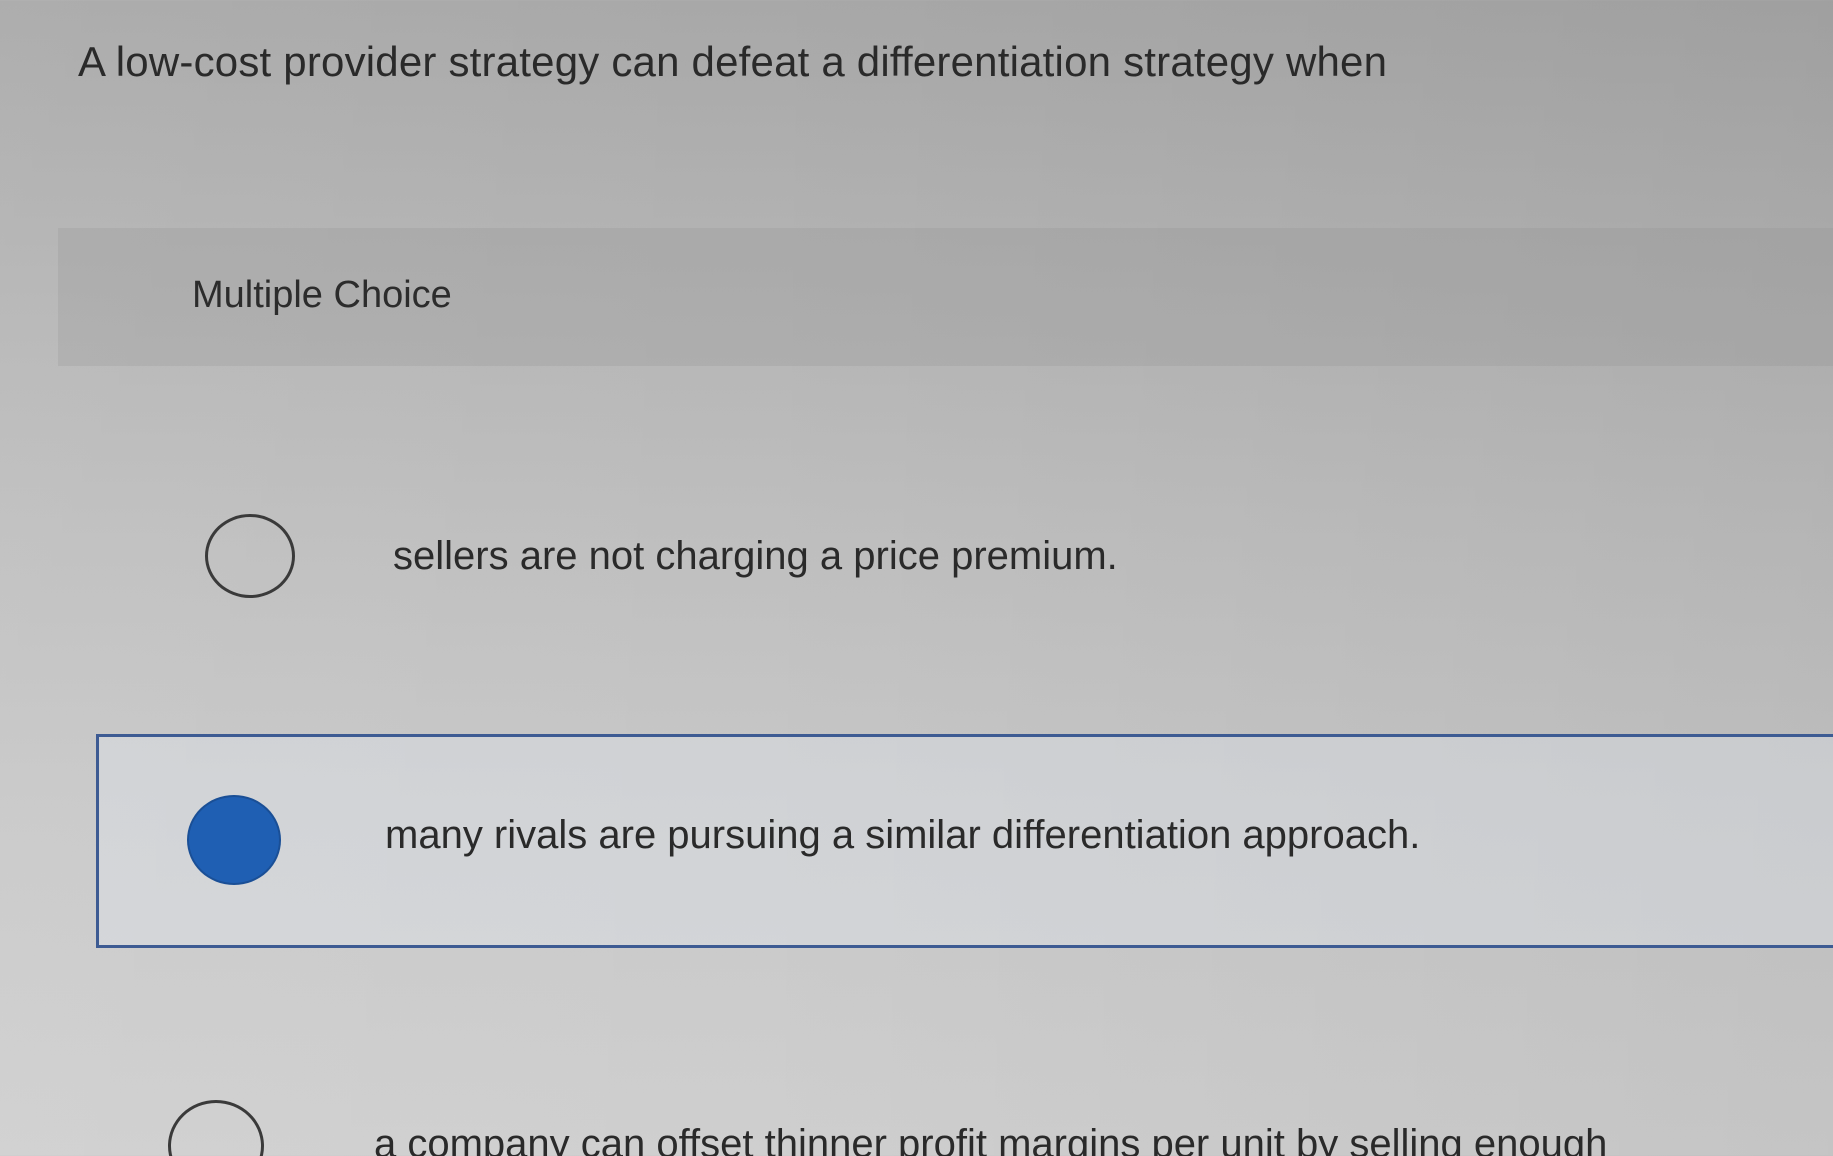 Image resolution: width=1833 pixels, height=1156 pixels. Describe the element at coordinates (234, 840) in the screenshot. I see `radio-button-selected-icon` at that location.